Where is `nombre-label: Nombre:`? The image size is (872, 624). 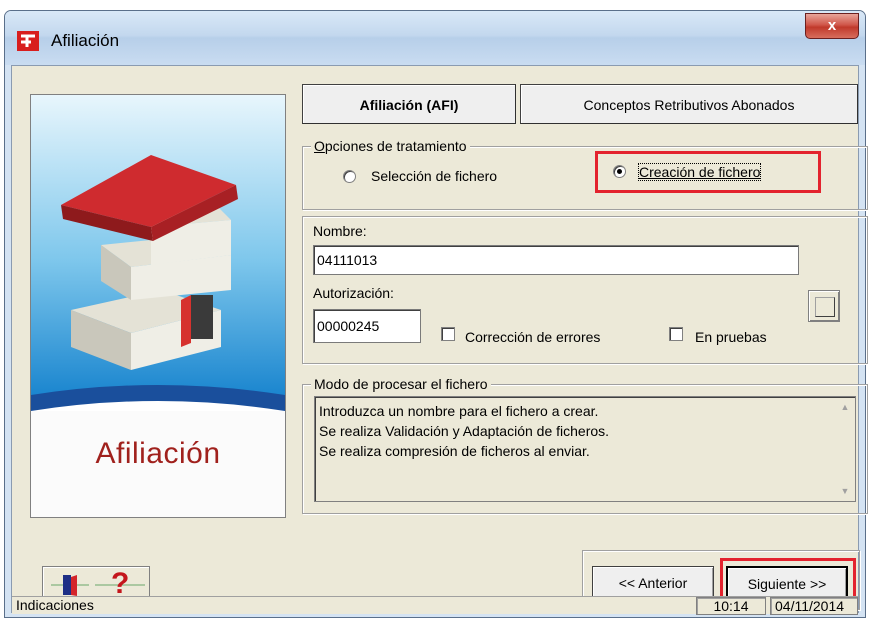
nombre-label: Nombre: is located at coordinates (340, 231).